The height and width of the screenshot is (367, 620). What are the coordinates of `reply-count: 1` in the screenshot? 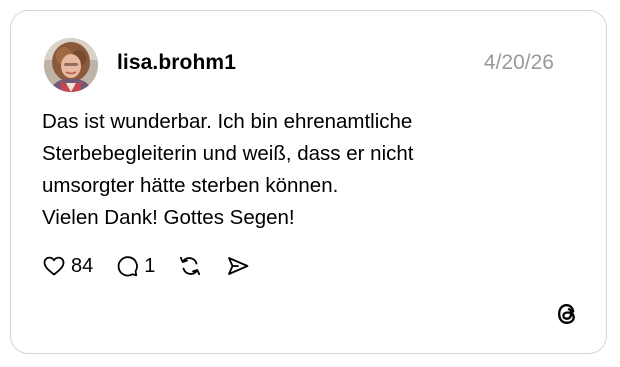 It's located at (150, 265).